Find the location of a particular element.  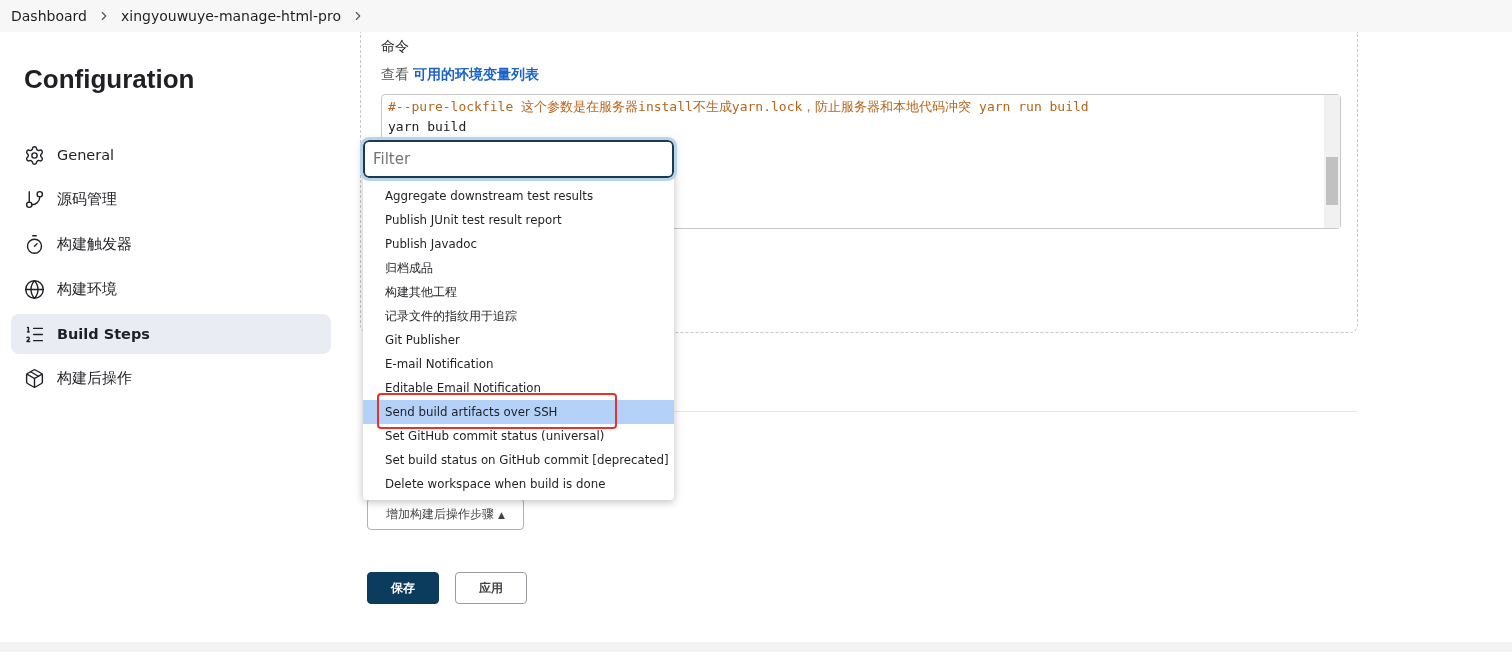

add-step-button: 增加构建后操作步骤 ▲ is located at coordinates (445, 514).